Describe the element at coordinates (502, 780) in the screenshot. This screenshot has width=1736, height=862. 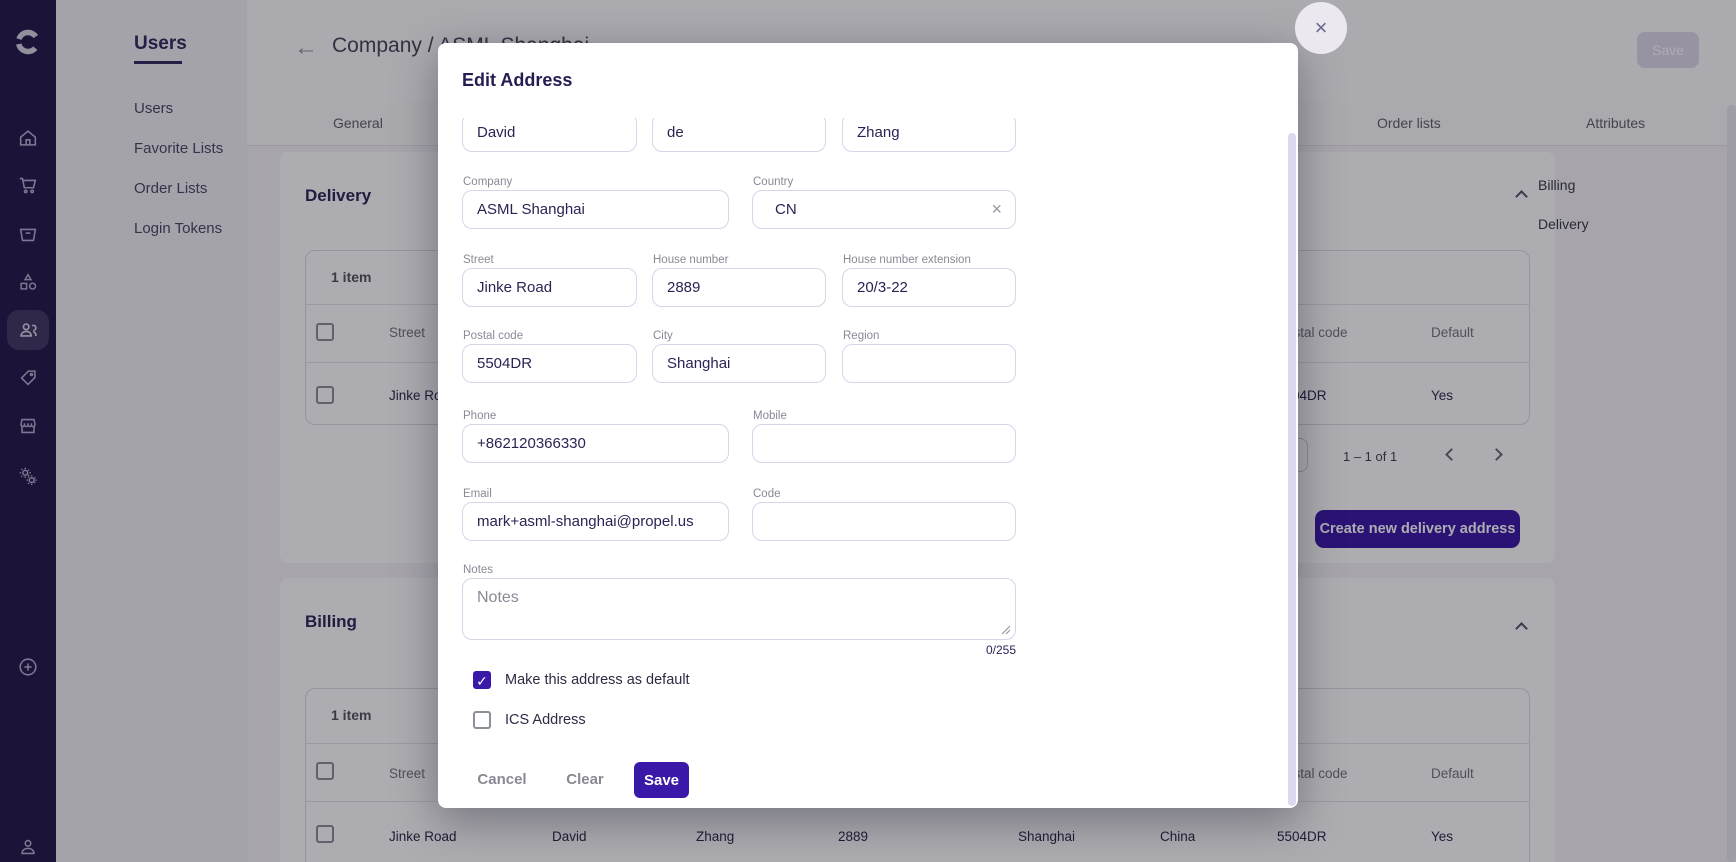
I see `cancel-button: Cancel` at that location.